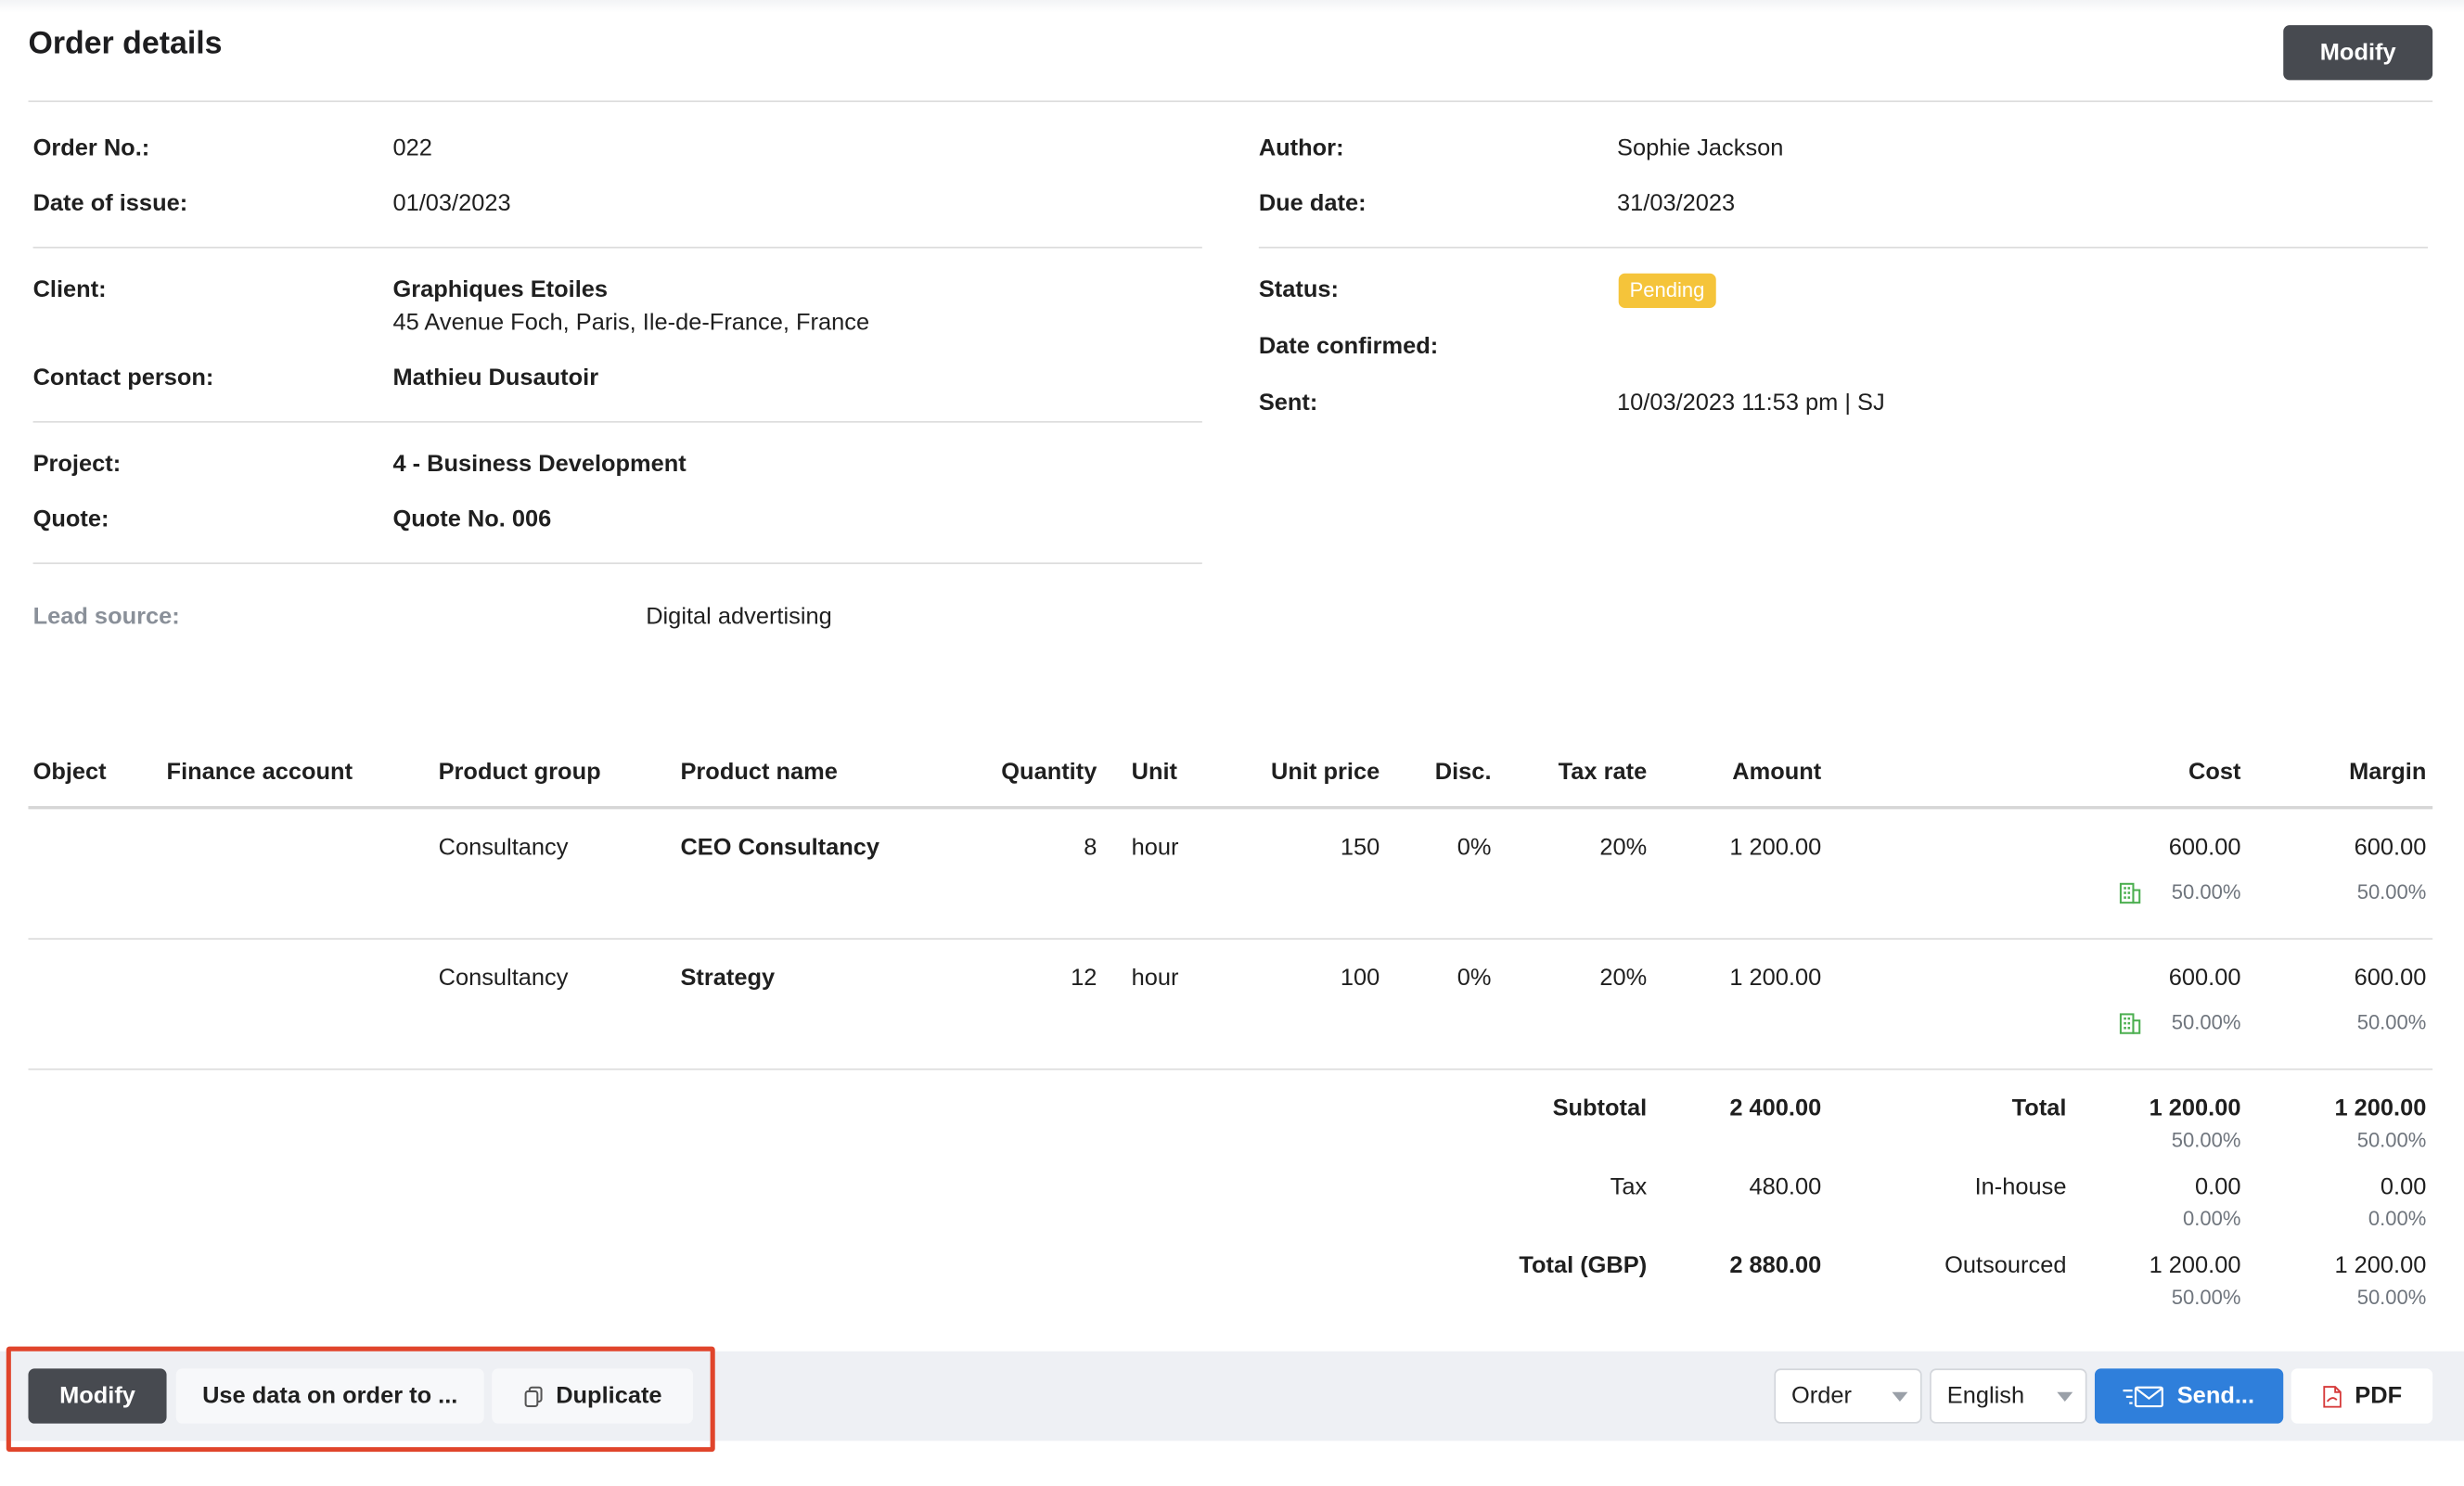 The height and width of the screenshot is (1486, 2464). Describe the element at coordinates (1230, 101) in the screenshot. I see `header-divider` at that location.